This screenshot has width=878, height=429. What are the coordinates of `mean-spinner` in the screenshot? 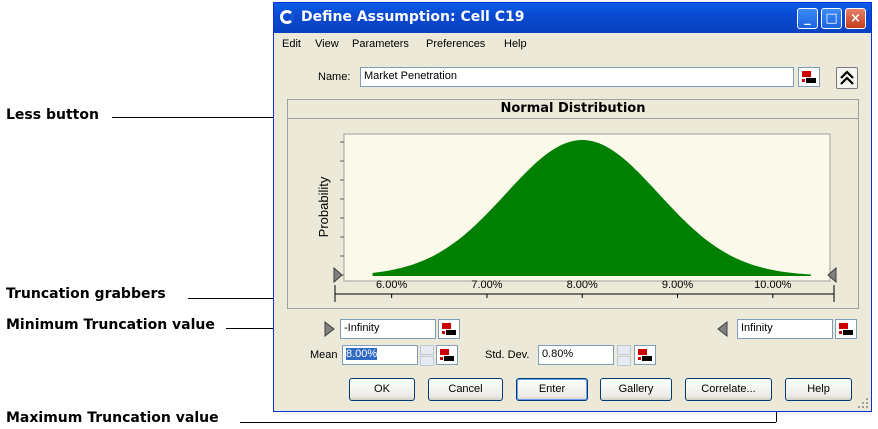 It's located at (427, 355).